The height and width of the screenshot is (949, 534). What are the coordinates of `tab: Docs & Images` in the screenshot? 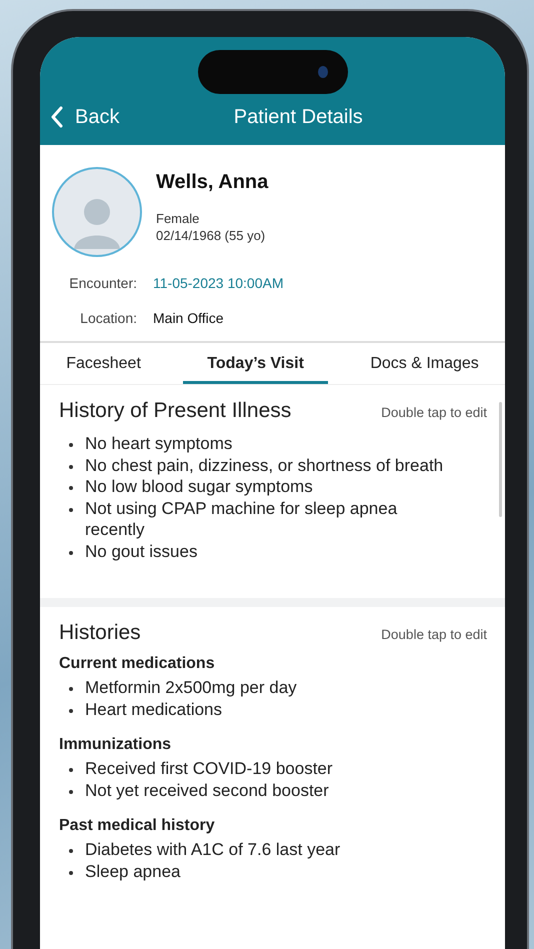 It's located at (424, 363).